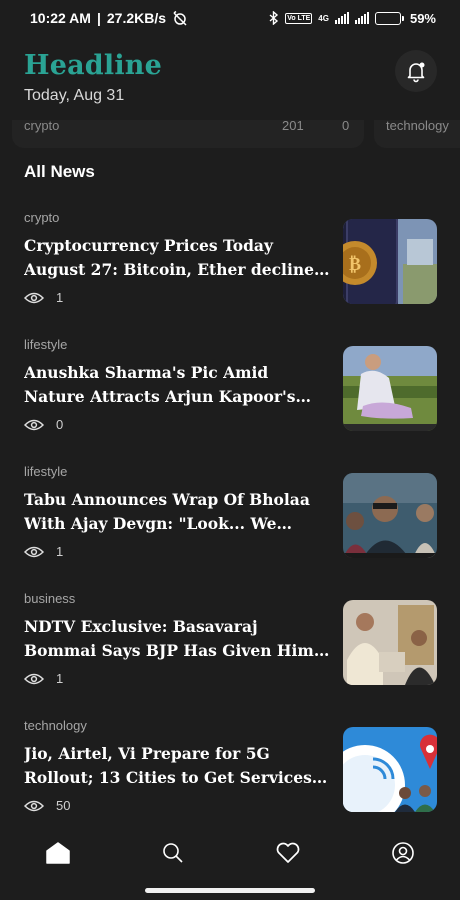 This screenshot has width=460, height=900. I want to click on app-title: Headline, so click(93, 65).